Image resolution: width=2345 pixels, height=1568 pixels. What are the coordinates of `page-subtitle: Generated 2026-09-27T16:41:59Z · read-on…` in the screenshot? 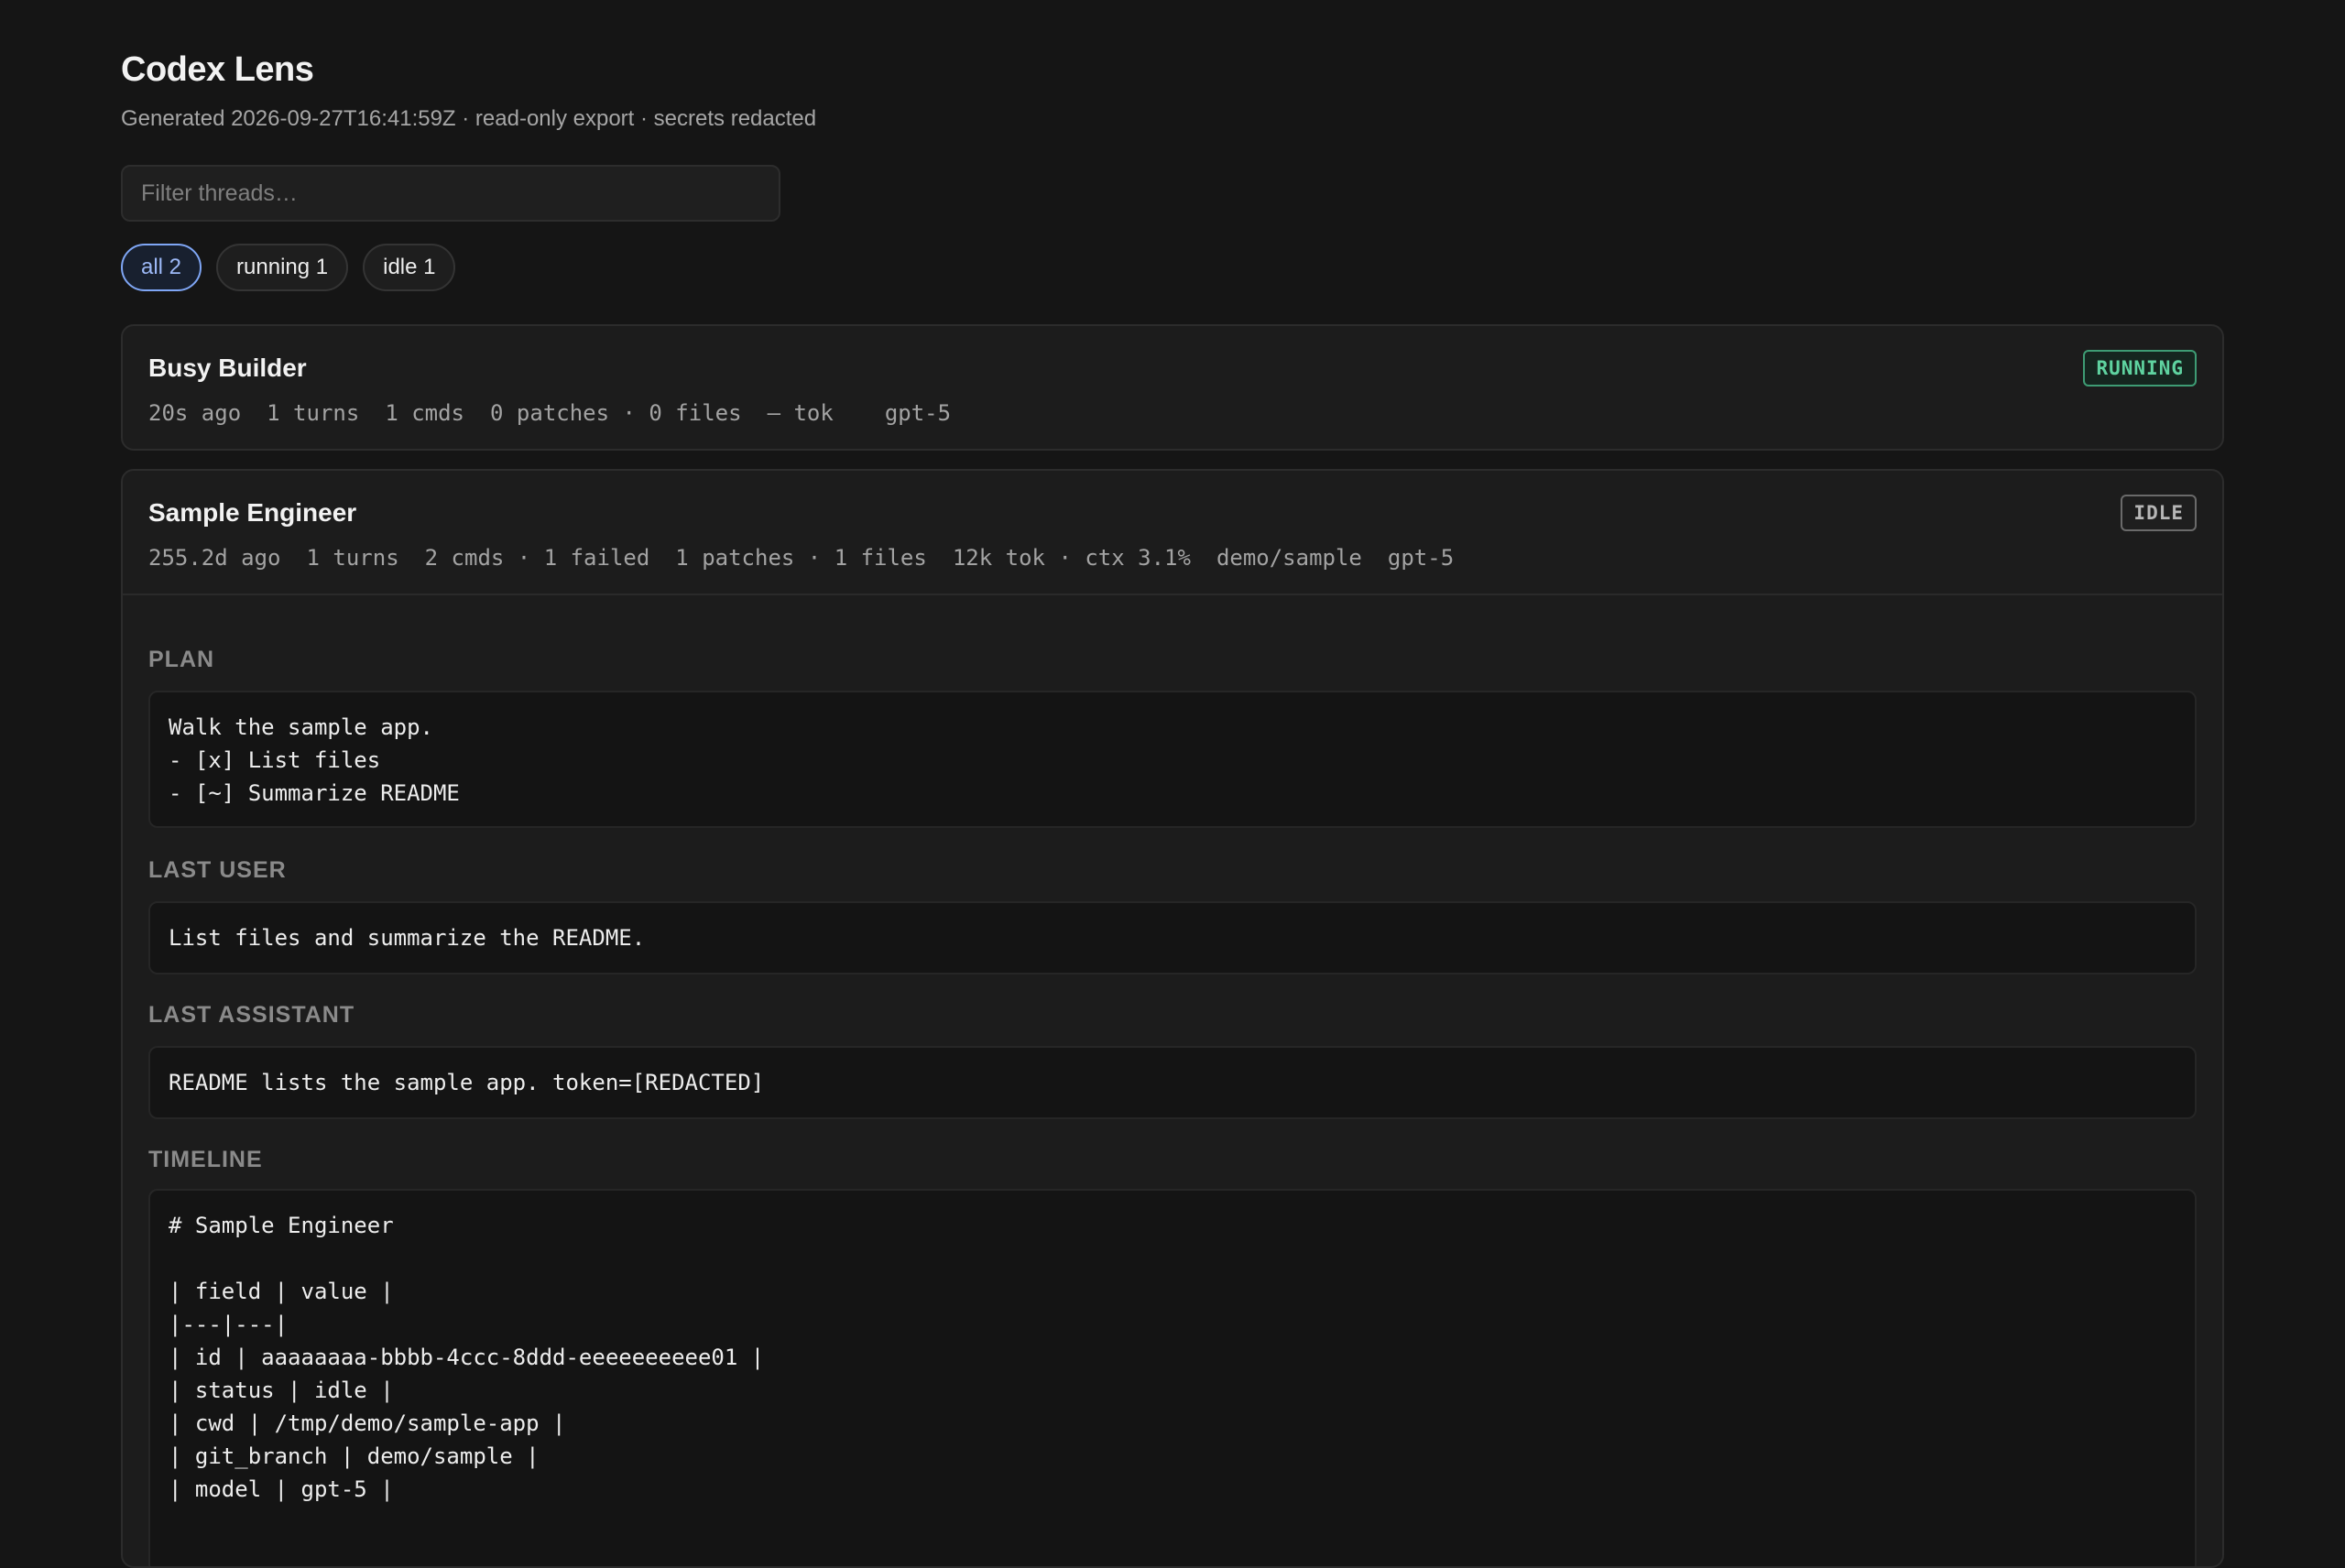 It's located at (469, 118).